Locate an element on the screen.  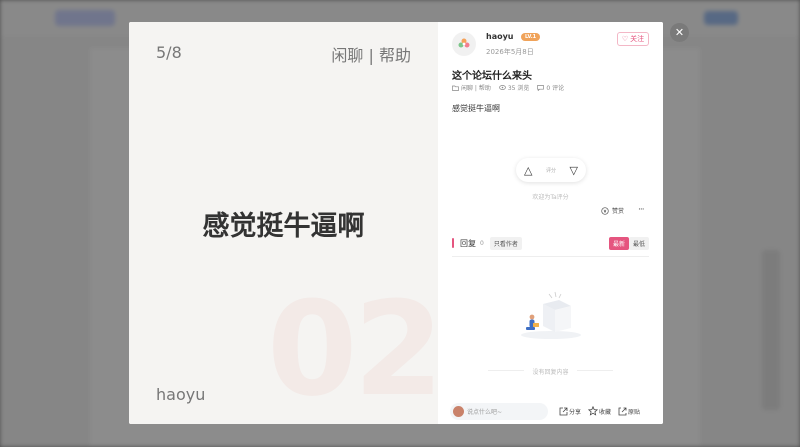
comment-count: 0 评论 is located at coordinates (550, 87).